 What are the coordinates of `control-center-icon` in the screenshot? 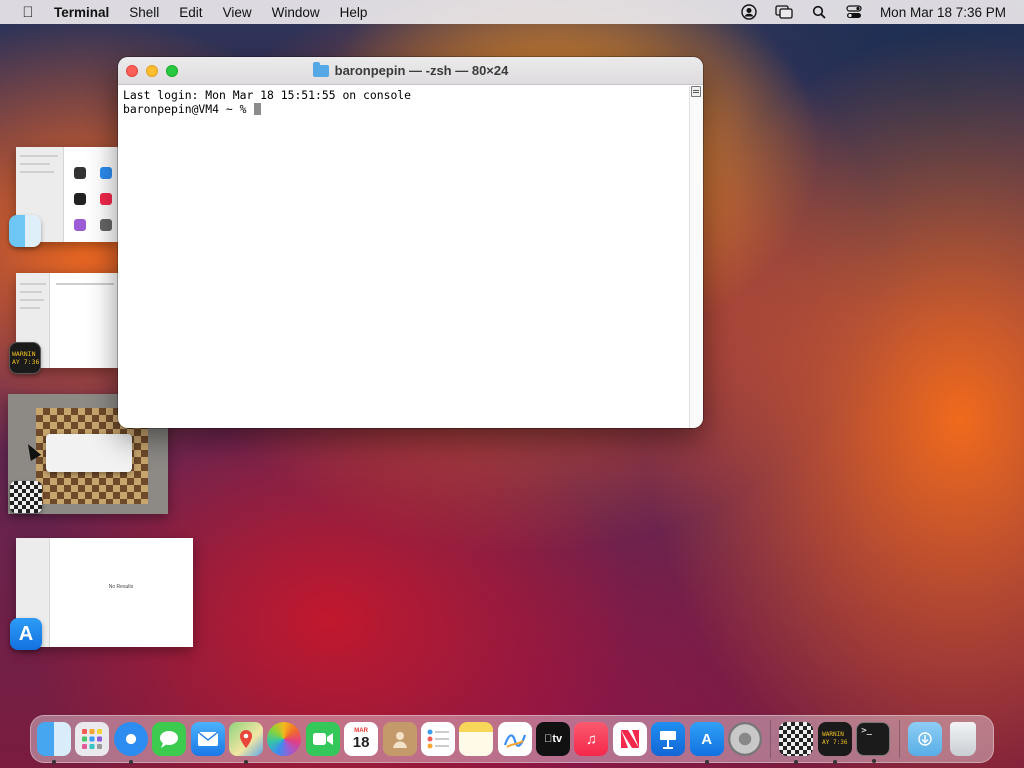 It's located at (854, 12).